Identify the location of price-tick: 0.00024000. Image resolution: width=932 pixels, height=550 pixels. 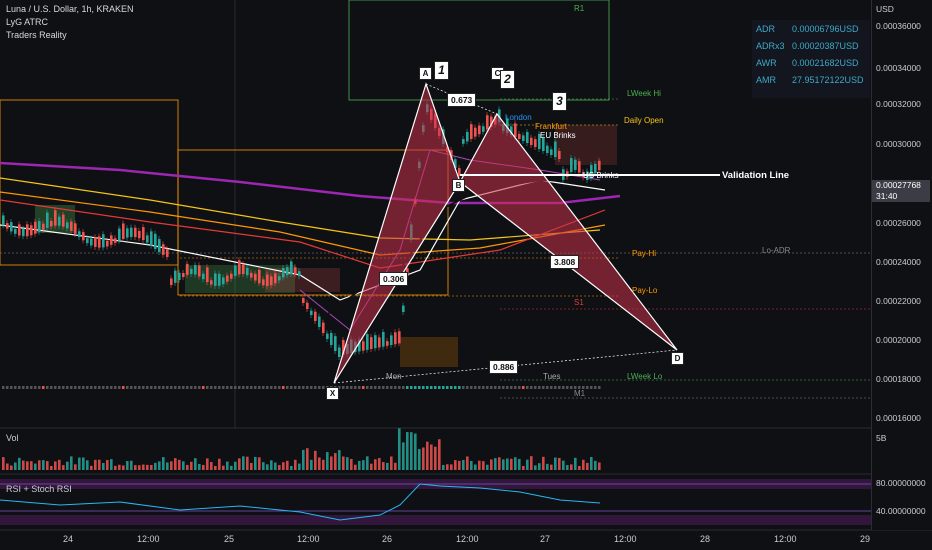
(898, 262).